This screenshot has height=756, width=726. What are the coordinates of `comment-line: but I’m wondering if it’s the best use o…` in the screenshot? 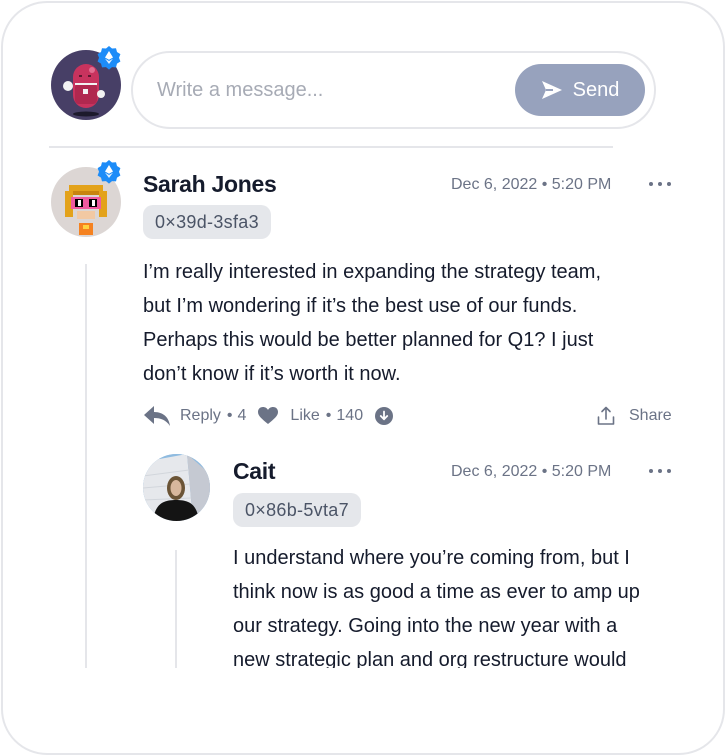 It's located at (360, 306).